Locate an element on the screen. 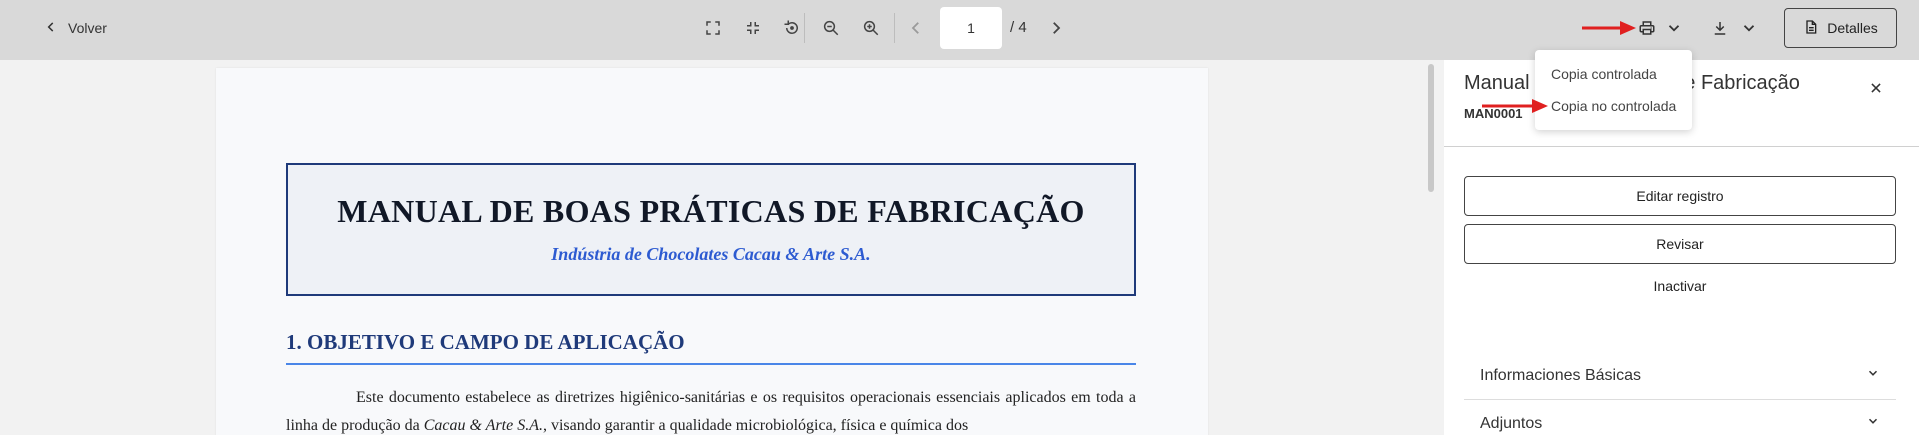 The width and height of the screenshot is (1919, 435). fit-page-icon is located at coordinates (753, 28).